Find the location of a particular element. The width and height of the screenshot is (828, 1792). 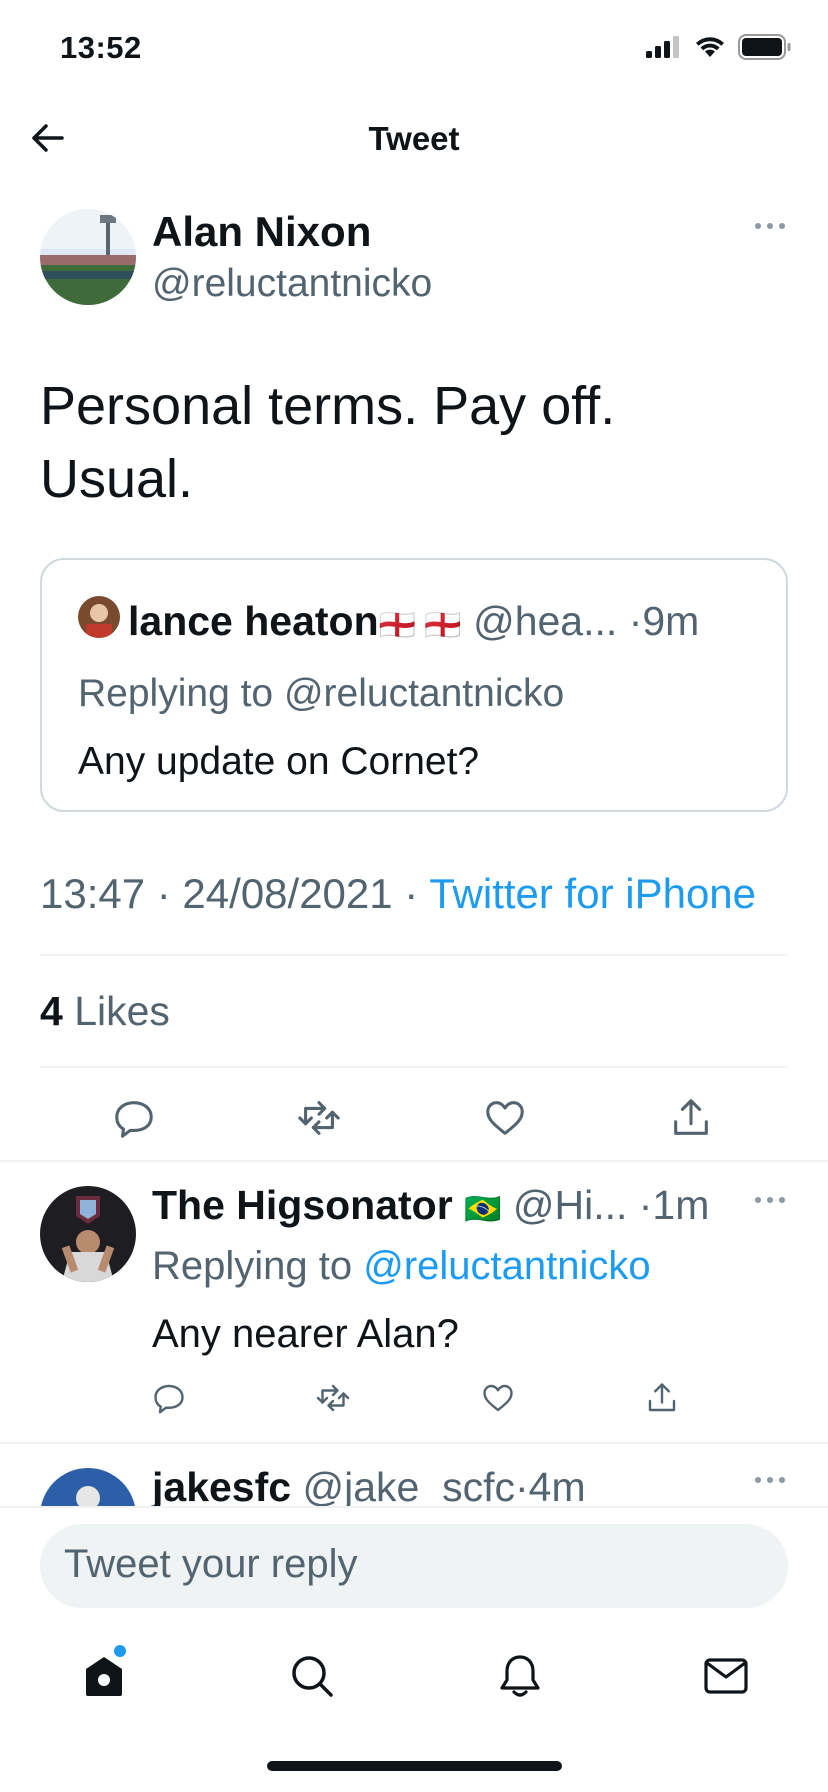

share-button is located at coordinates (691, 1118).